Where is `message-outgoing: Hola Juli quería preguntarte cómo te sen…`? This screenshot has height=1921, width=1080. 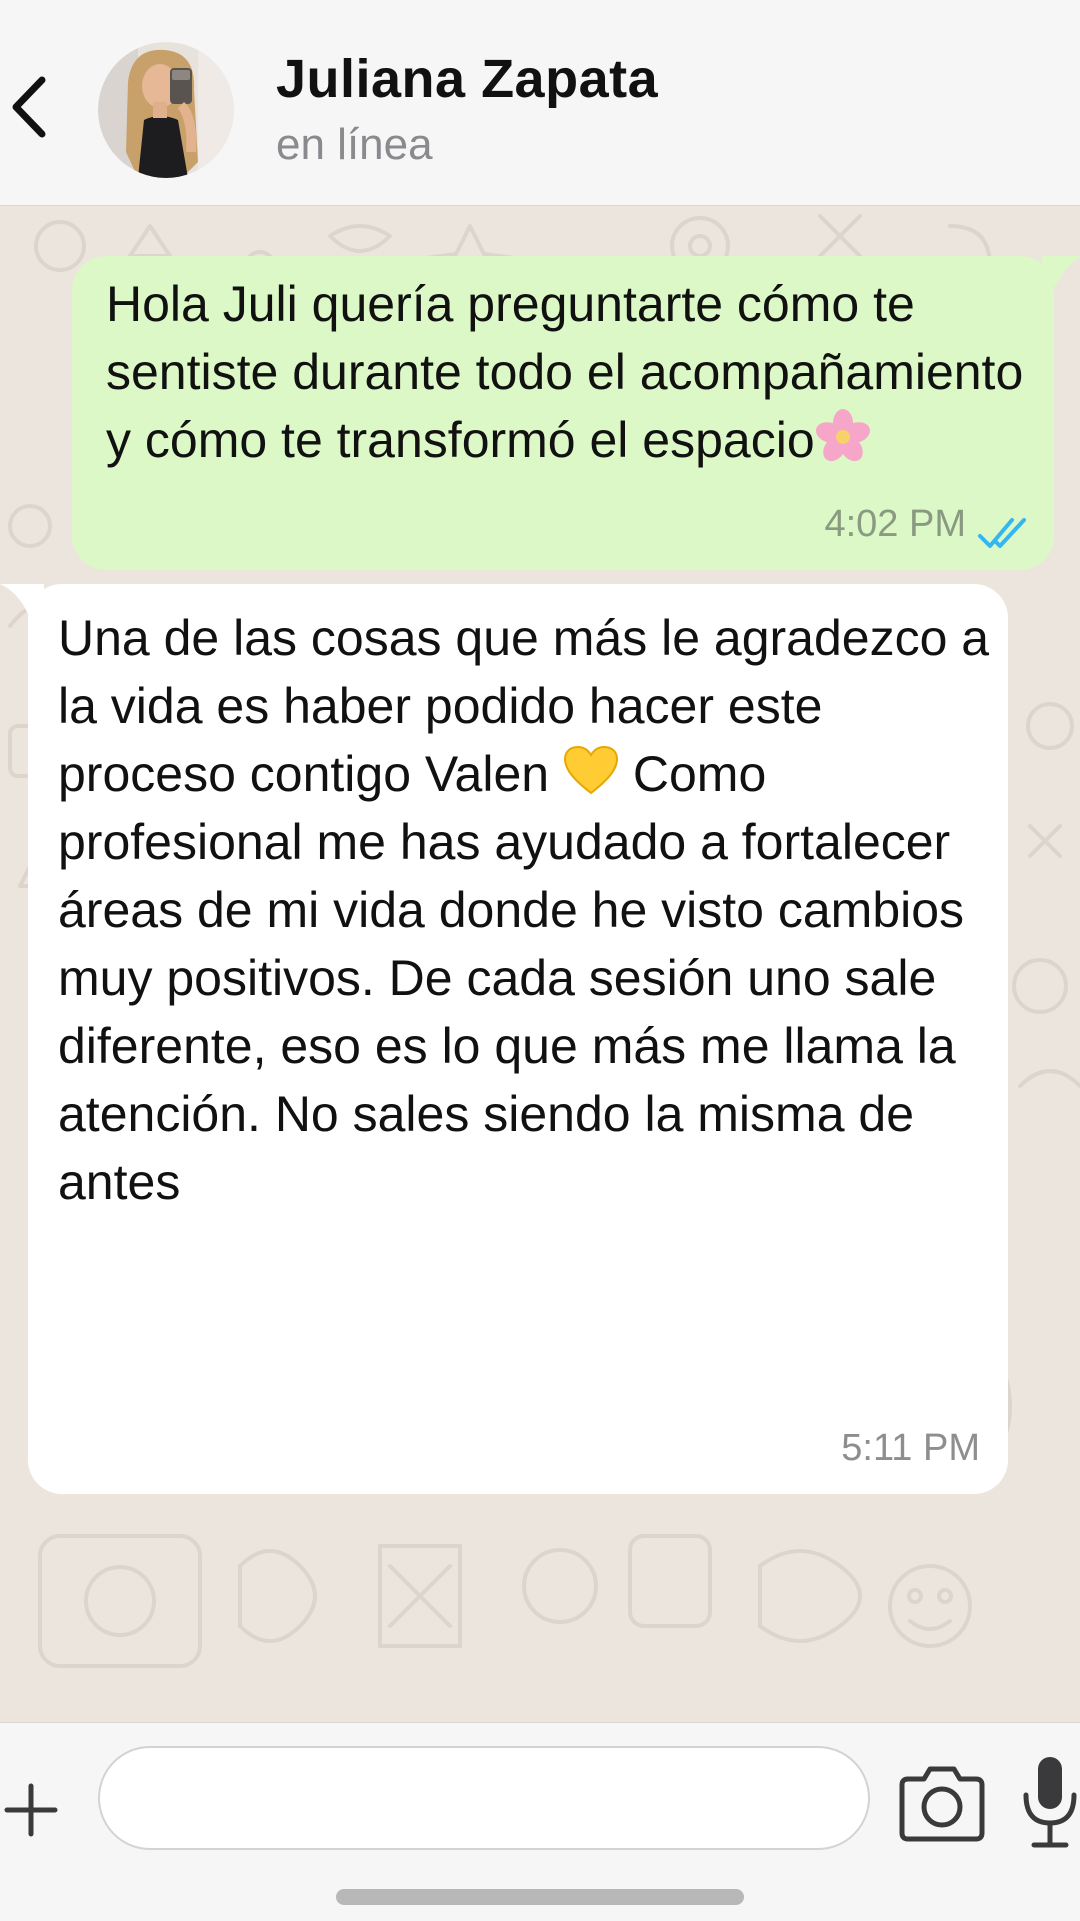 message-outgoing: Hola Juli quería preguntarte cómo te sen… is located at coordinates (563, 413).